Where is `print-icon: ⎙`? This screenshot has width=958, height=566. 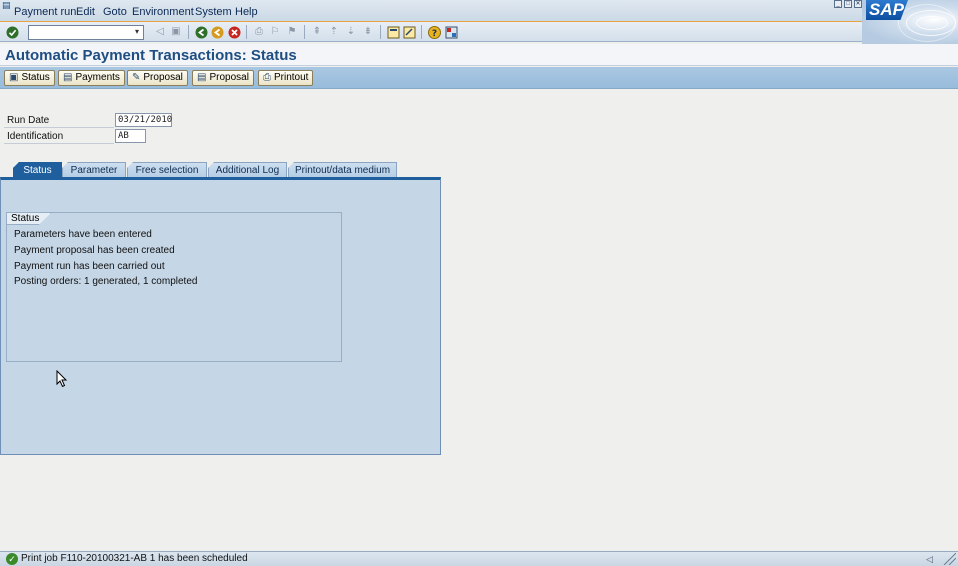 print-icon: ⎙ is located at coordinates (259, 31).